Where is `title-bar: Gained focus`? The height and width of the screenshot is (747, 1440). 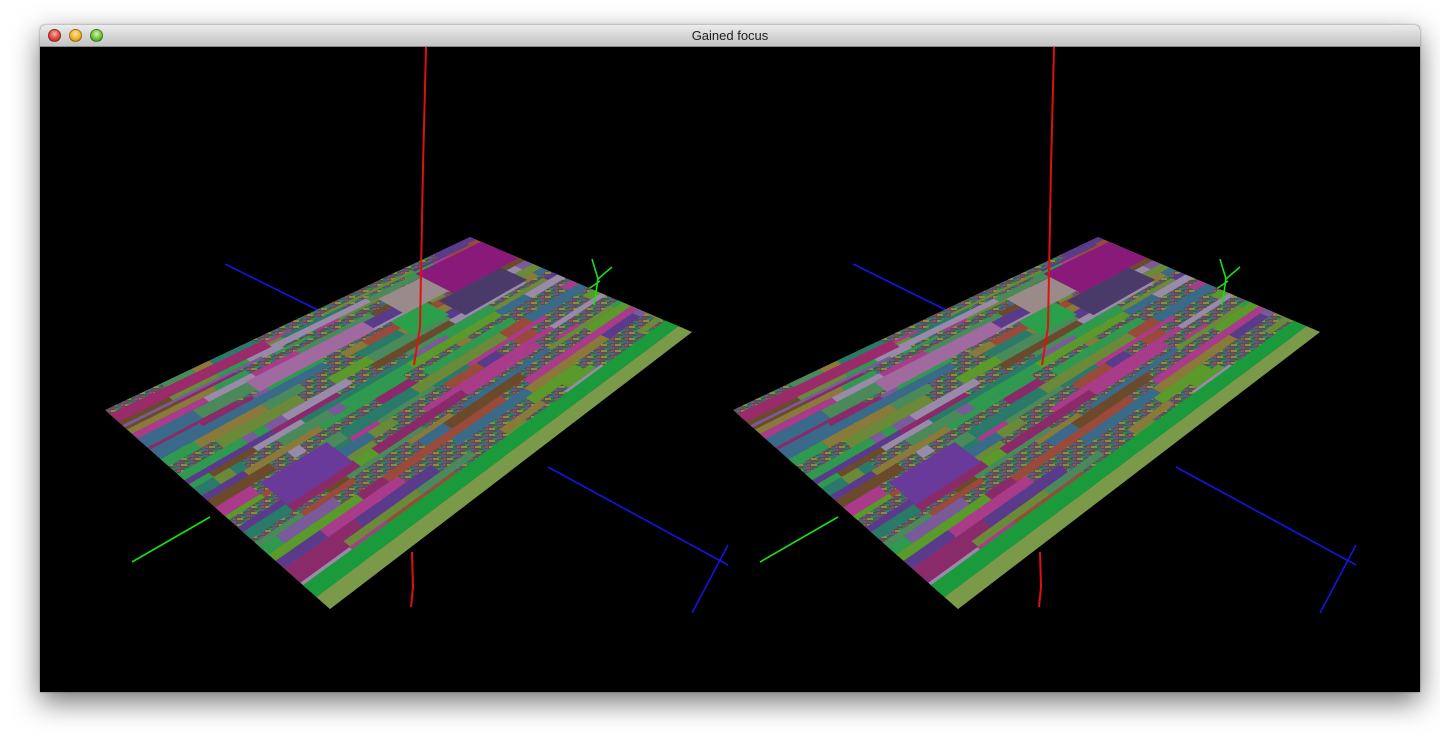 title-bar: Gained focus is located at coordinates (730, 36).